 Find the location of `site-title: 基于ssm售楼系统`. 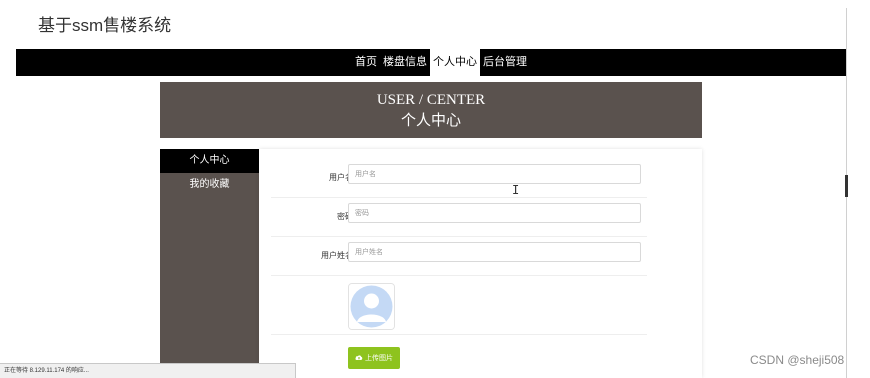

site-title: 基于ssm售楼系统 is located at coordinates (105, 25).